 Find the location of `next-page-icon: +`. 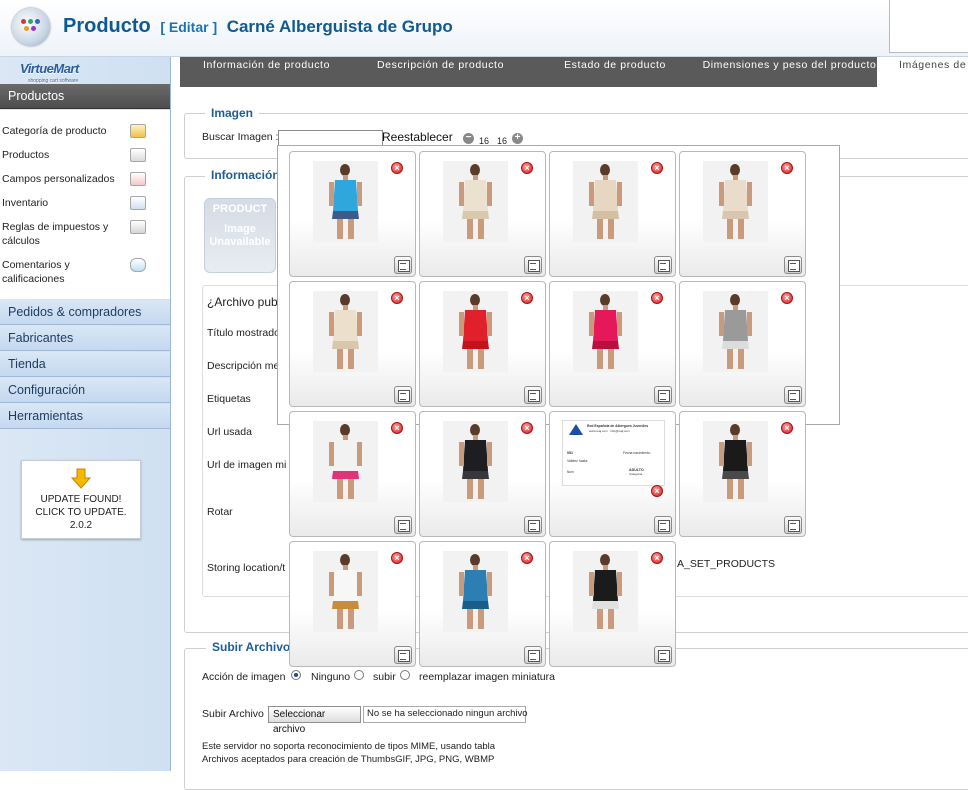

next-page-icon: + is located at coordinates (517, 138).